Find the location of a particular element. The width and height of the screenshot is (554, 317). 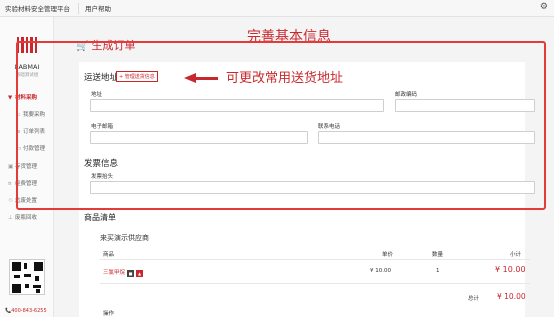

user-help-link: 用户帮助 is located at coordinates (98, 8).